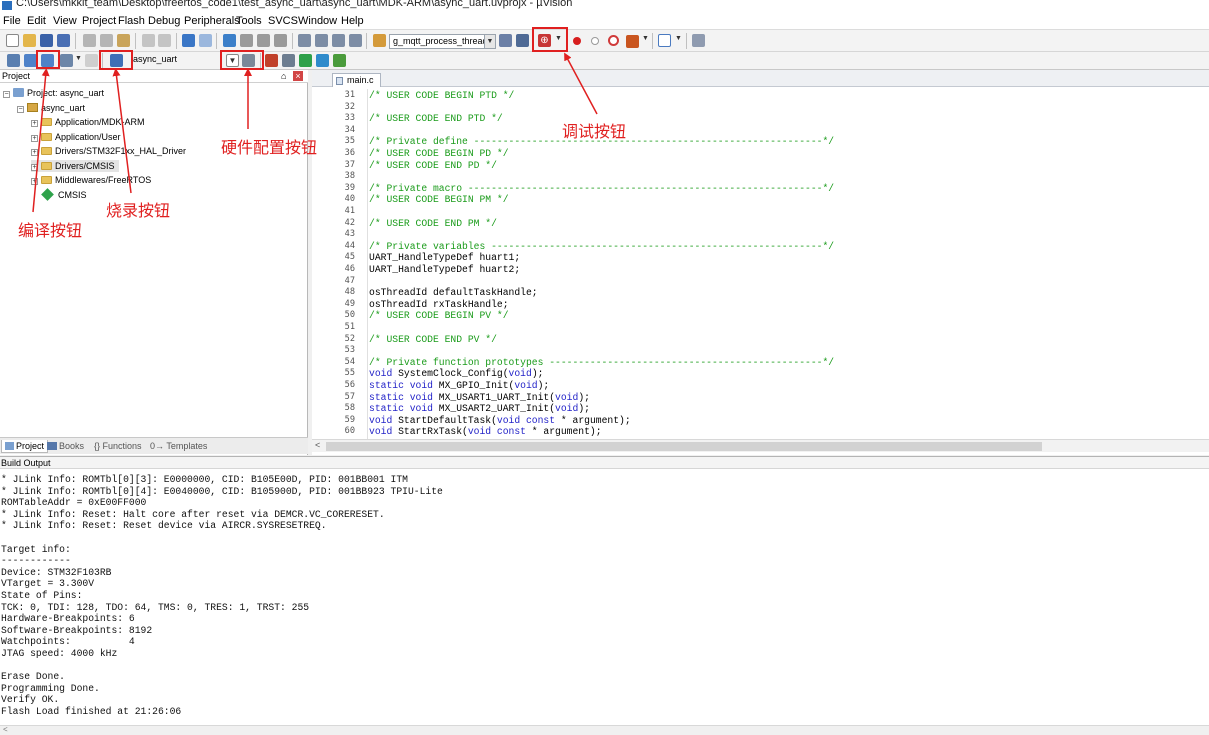  I want to click on tab-project: Project, so click(25, 446).